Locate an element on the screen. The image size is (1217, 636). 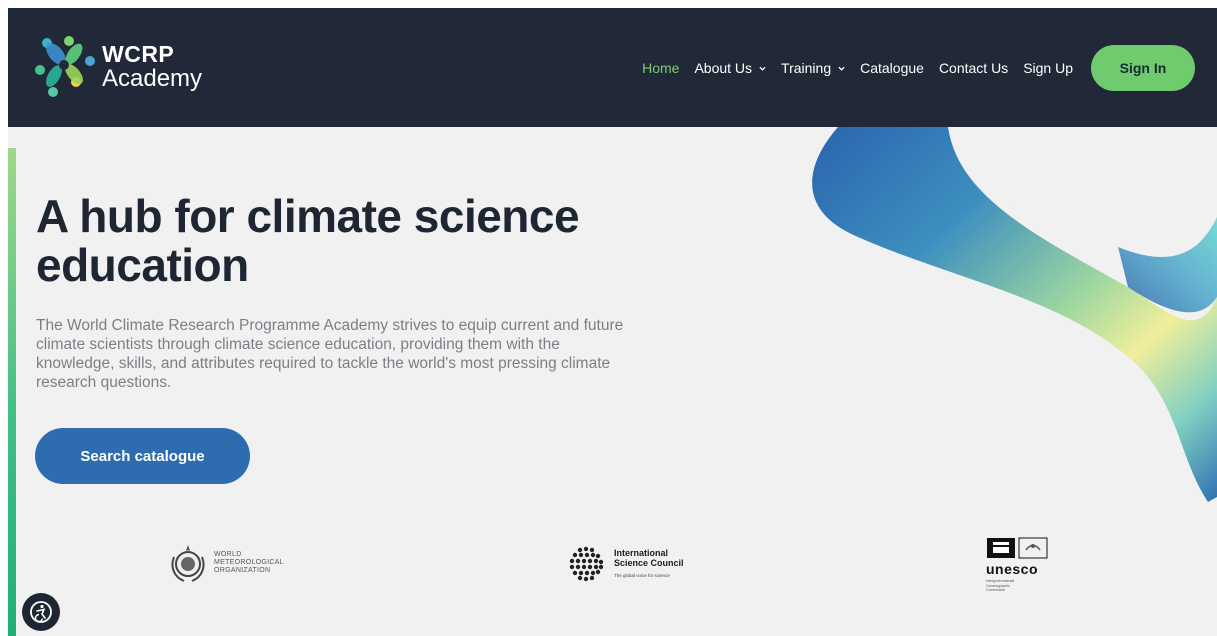
nav-item-label: Sign Up is located at coordinates (1048, 68).